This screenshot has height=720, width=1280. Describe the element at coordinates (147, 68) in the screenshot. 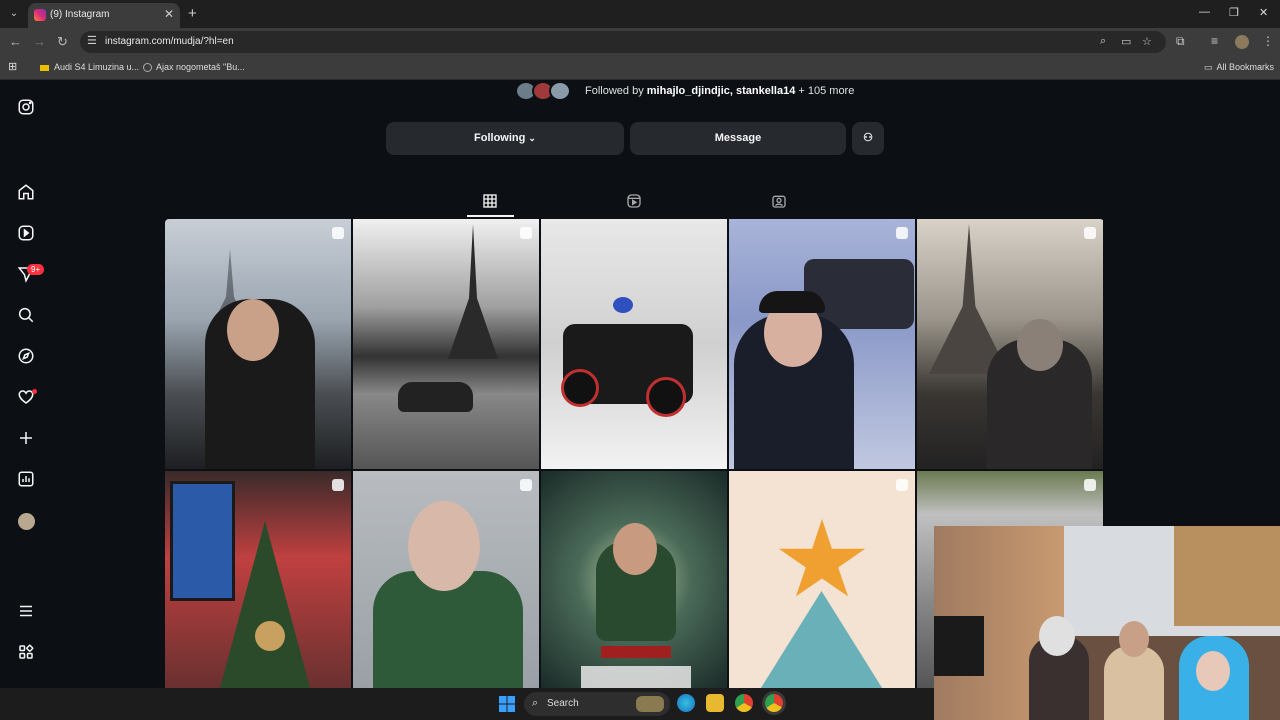

I see `bookmark-globe-icon` at that location.